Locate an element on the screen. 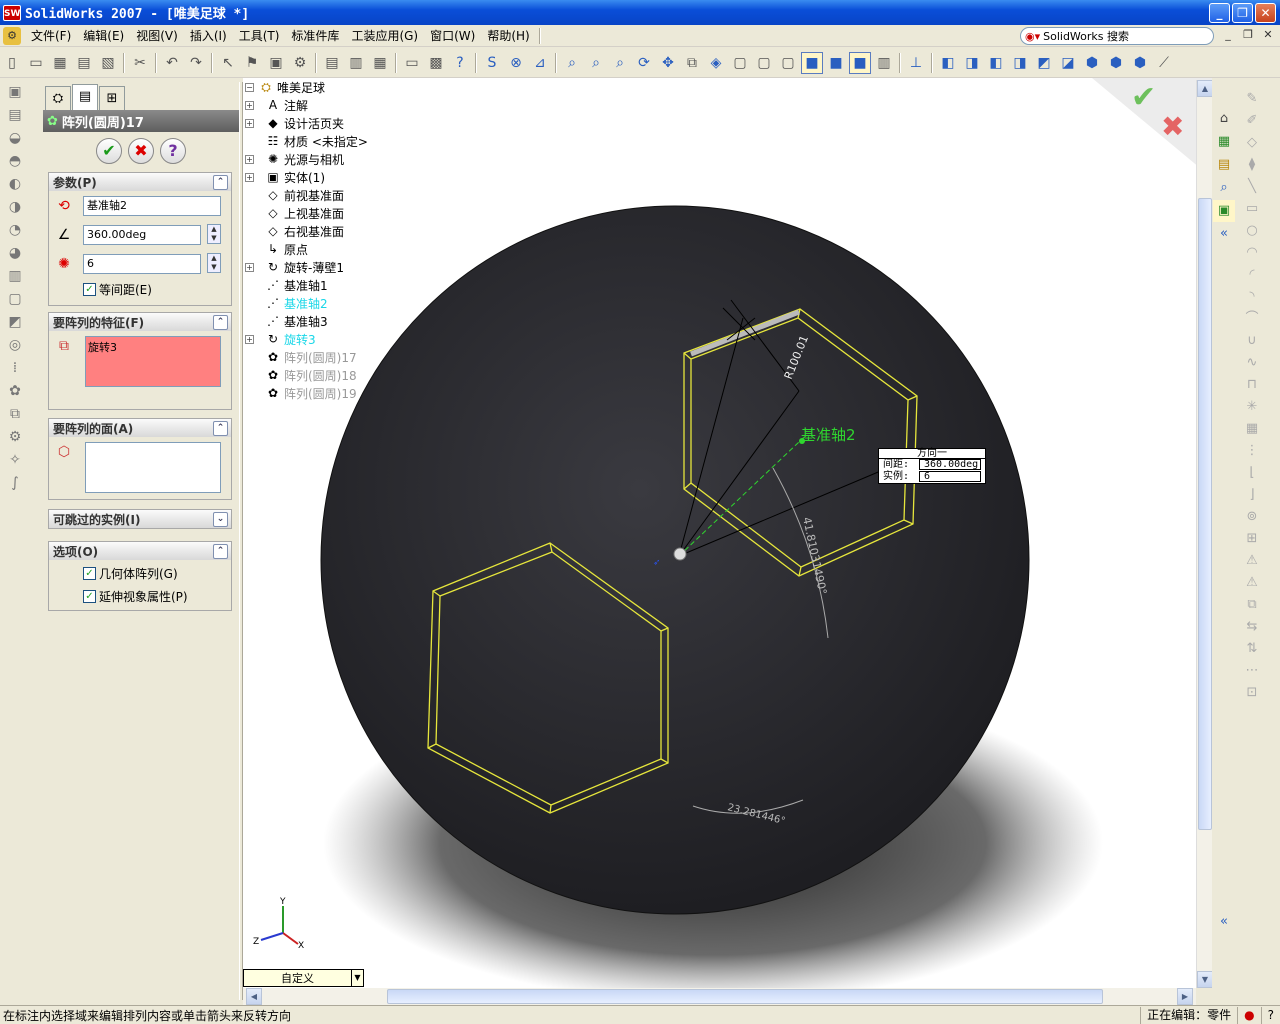 The height and width of the screenshot is (1024, 1280). parabola-icon: ∪ is located at coordinates (1252, 341).